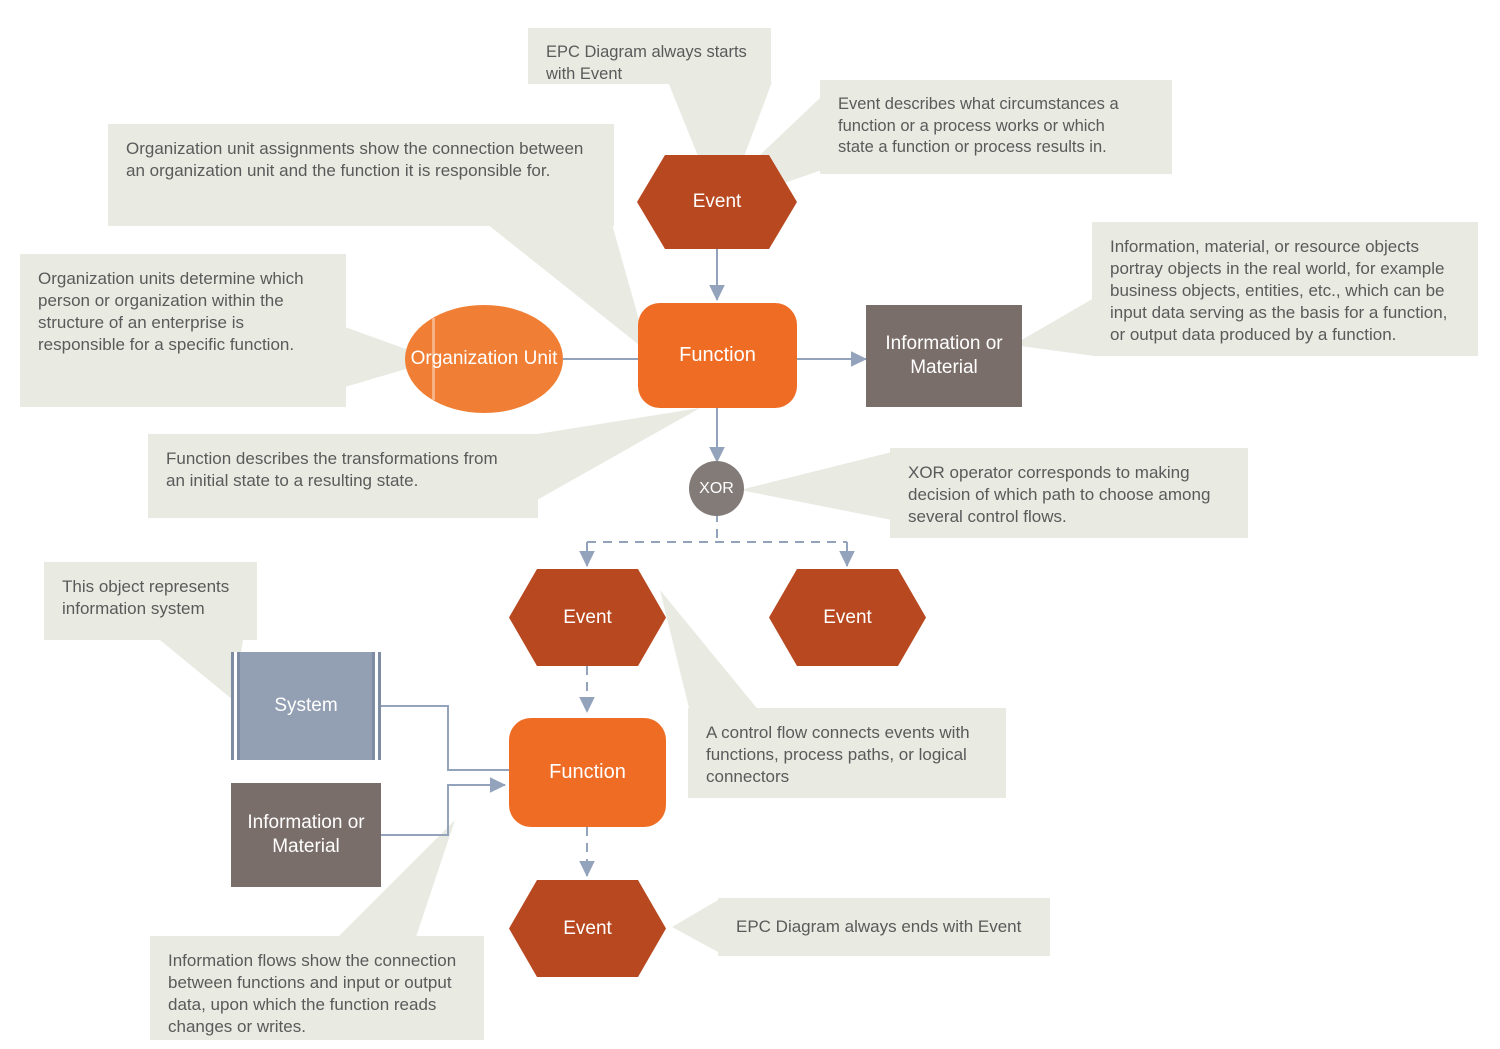 This screenshot has height=1049, width=1500. I want to click on node-information-or-material-top: Information or Material, so click(944, 356).